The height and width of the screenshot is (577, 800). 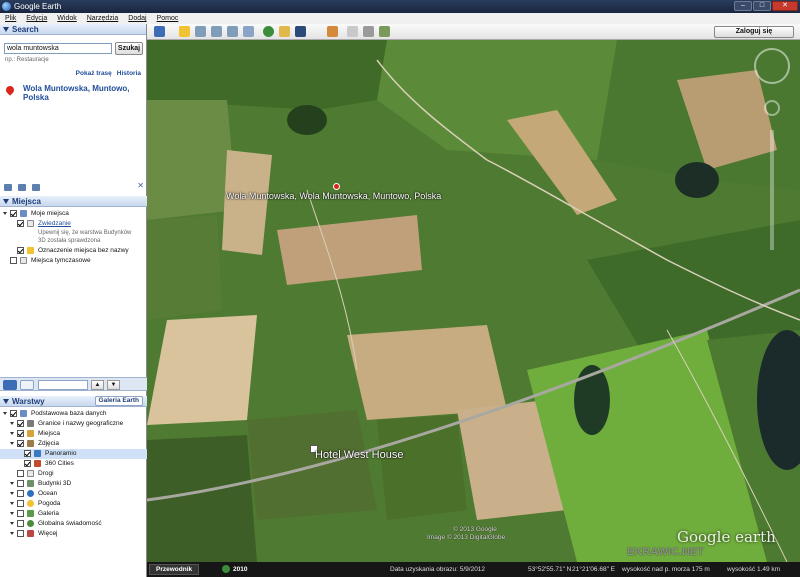 What do you see at coordinates (359, 455) in the screenshot?
I see `hotel-label: Hotel West House` at bounding box center [359, 455].